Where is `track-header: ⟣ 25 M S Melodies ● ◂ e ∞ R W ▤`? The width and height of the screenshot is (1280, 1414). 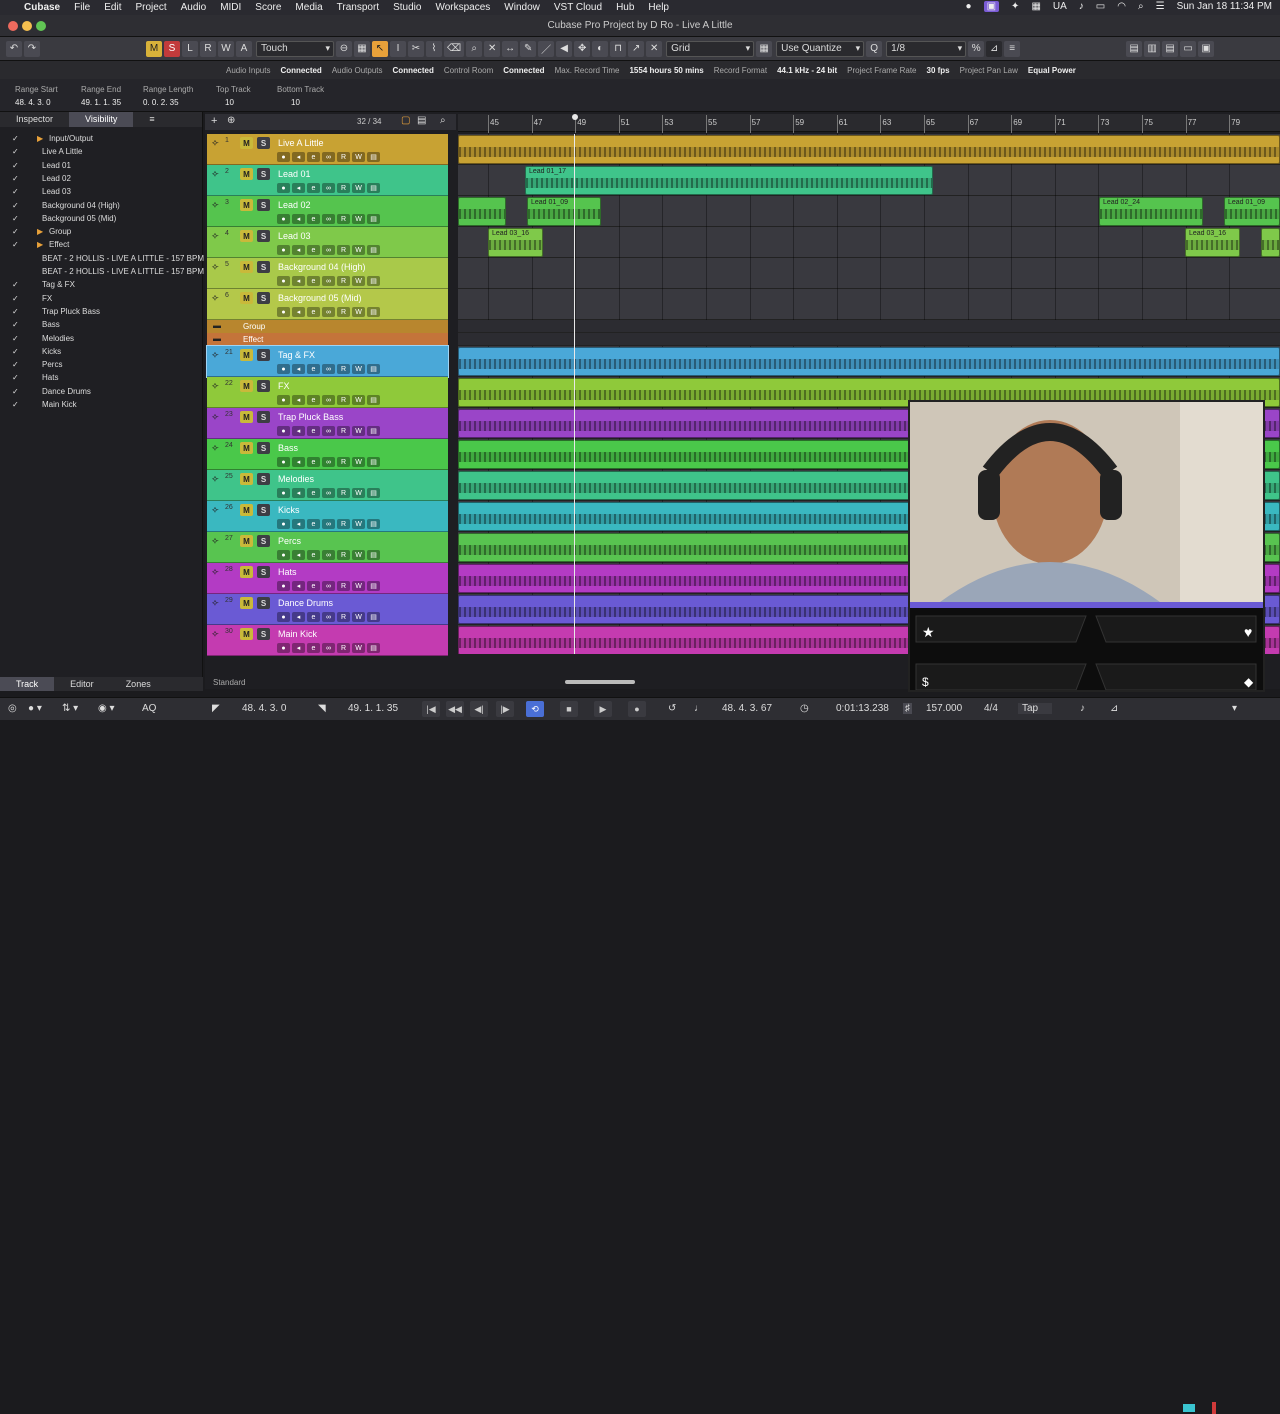 track-header: ⟣ 25 M S Melodies ● ◂ e ∞ R W ▤ is located at coordinates (327, 485).